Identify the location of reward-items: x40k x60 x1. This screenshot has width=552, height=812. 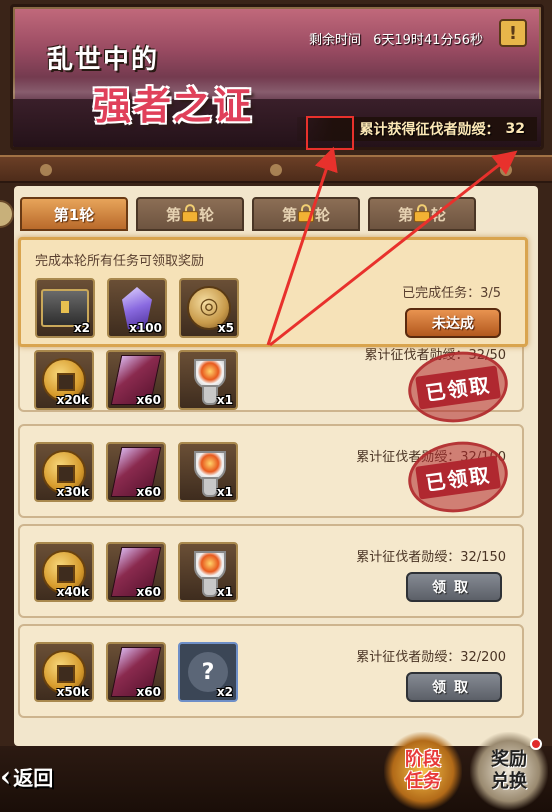
(136, 572).